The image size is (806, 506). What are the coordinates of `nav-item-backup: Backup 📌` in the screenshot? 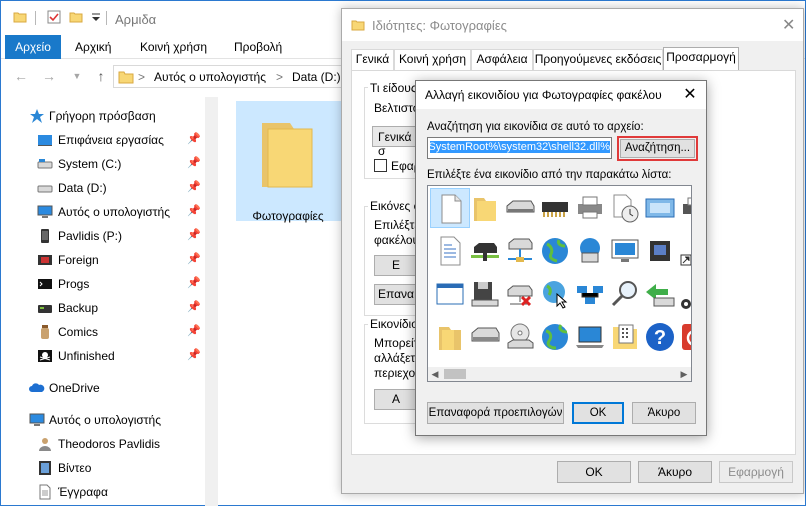 It's located at (104, 308).